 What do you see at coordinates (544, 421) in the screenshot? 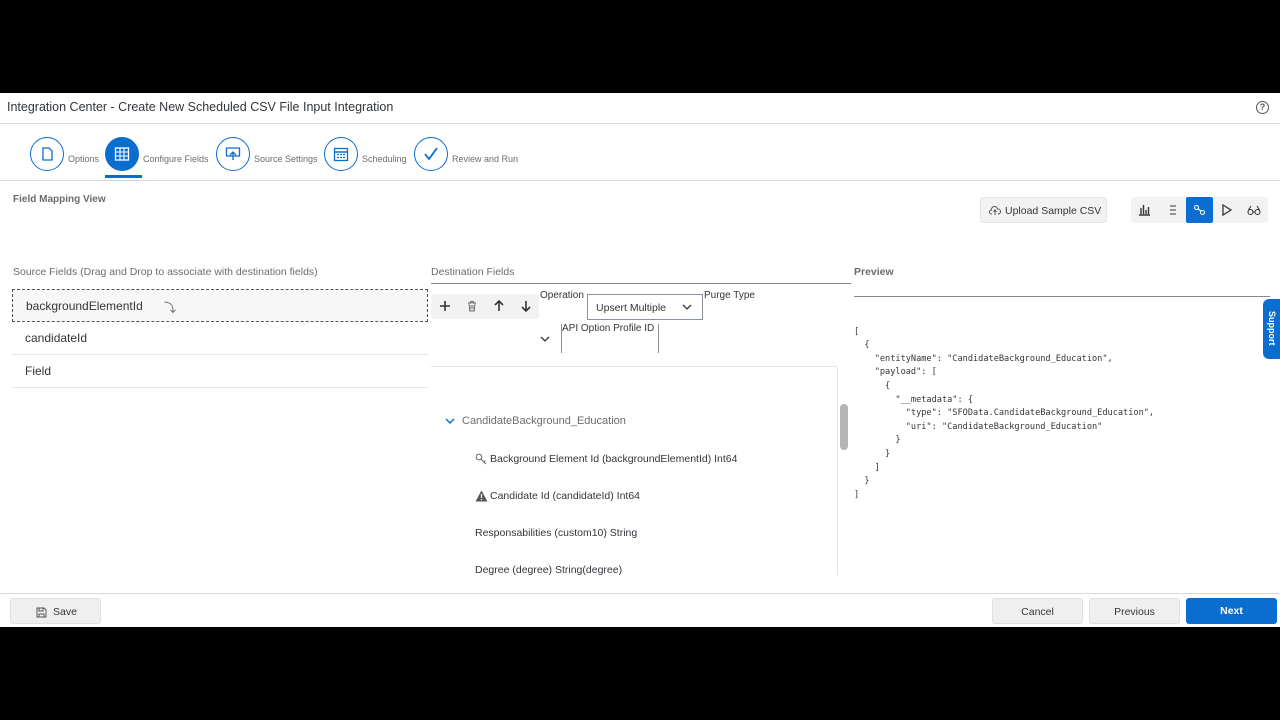
I see `entity-name: CandidateBackground_Education` at bounding box center [544, 421].